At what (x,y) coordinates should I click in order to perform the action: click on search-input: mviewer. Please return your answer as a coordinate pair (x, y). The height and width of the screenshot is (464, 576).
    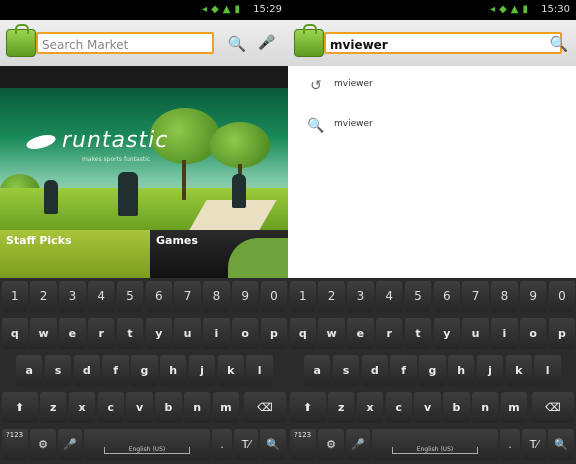
    Looking at the image, I should click on (443, 43).